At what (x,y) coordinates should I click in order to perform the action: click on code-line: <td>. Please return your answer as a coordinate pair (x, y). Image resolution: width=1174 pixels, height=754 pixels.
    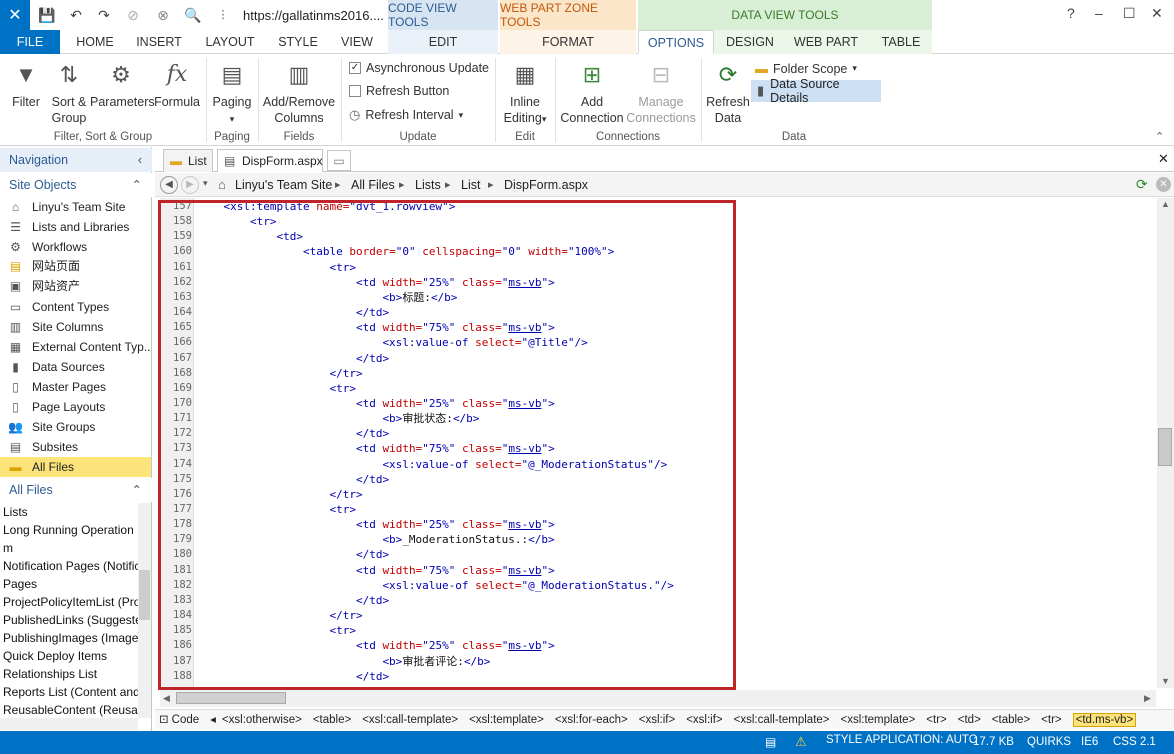
    Looking at the image, I should click on (250, 236).